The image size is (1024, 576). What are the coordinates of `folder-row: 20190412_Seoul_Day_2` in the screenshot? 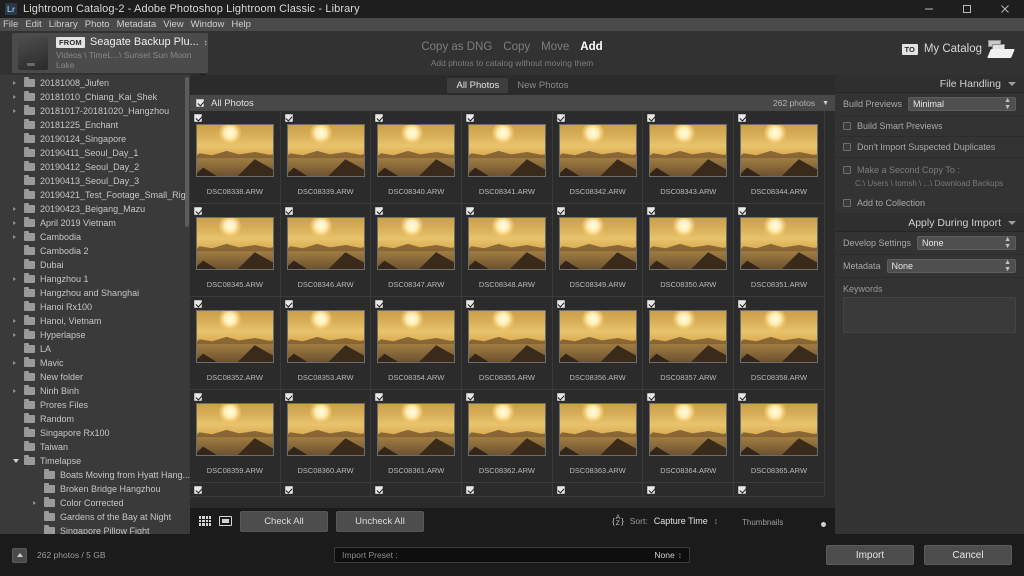 It's located at (95, 167).